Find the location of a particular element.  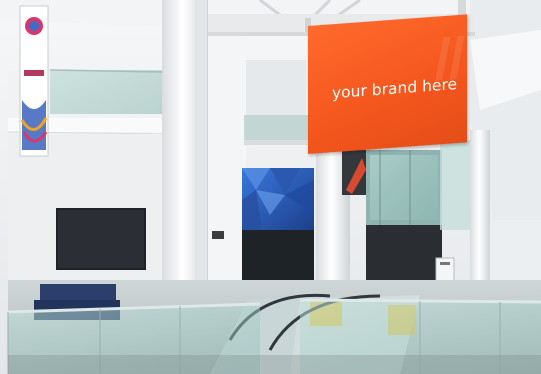

hanging-vertical-banner is located at coordinates (34, 81).